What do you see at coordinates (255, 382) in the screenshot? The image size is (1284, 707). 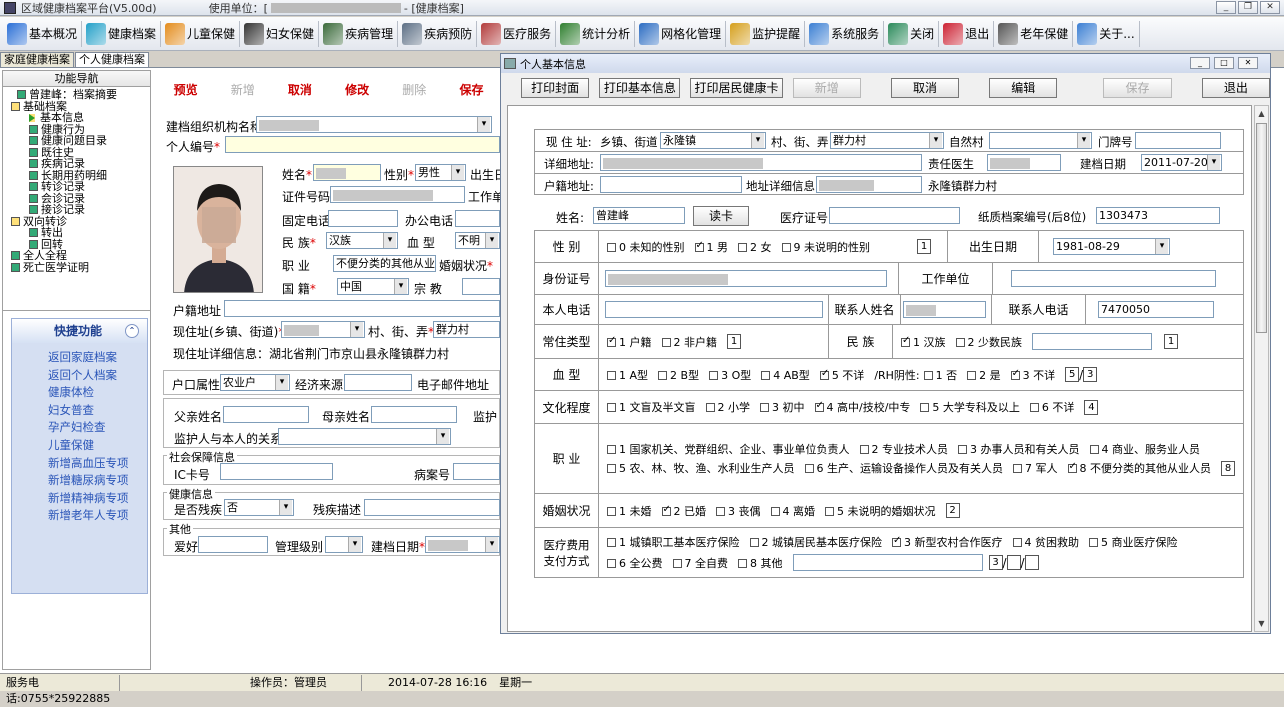 I see `hukou-select: 农业户` at bounding box center [255, 382].